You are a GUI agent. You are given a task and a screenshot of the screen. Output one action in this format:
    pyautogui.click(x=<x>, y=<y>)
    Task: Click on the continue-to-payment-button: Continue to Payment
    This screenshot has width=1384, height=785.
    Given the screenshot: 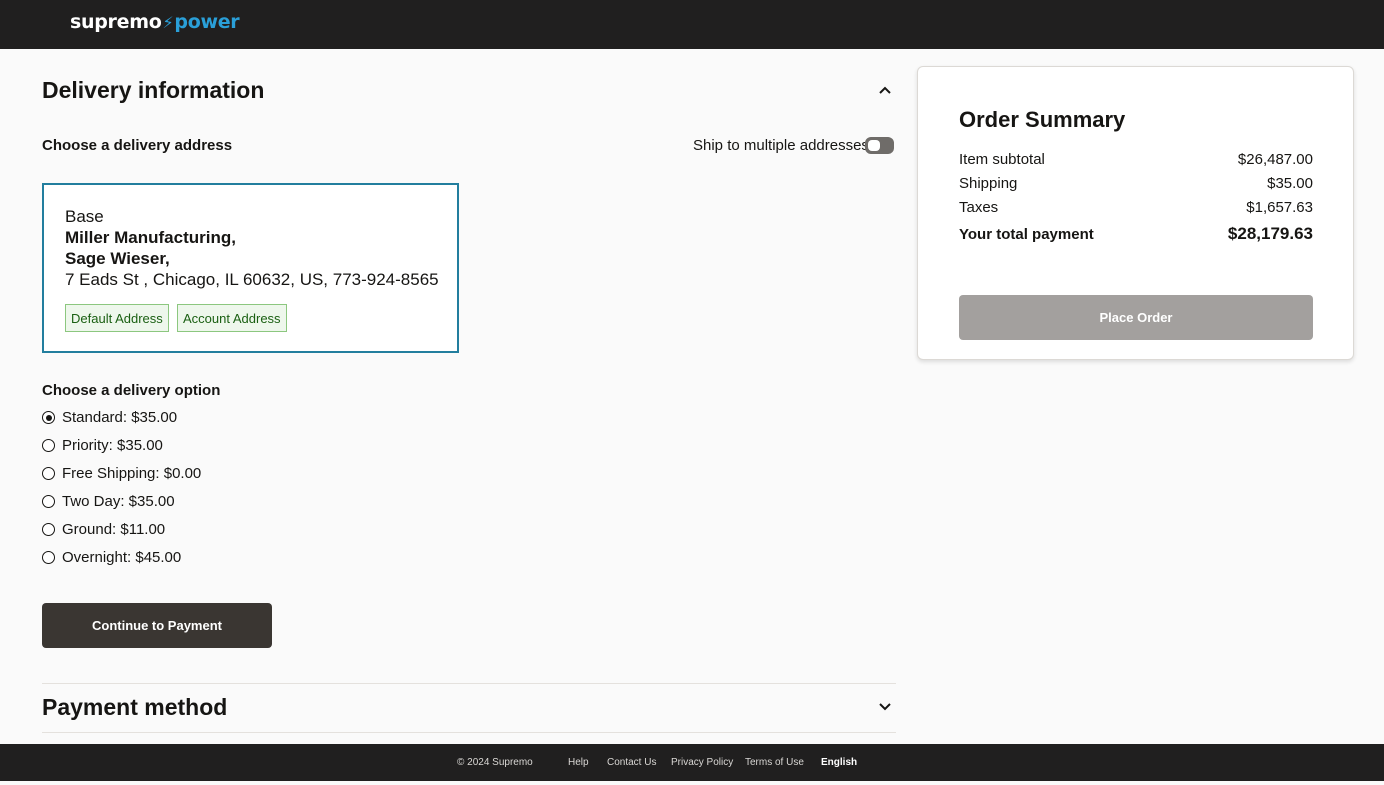 What is the action you would take?
    pyautogui.click(x=157, y=625)
    